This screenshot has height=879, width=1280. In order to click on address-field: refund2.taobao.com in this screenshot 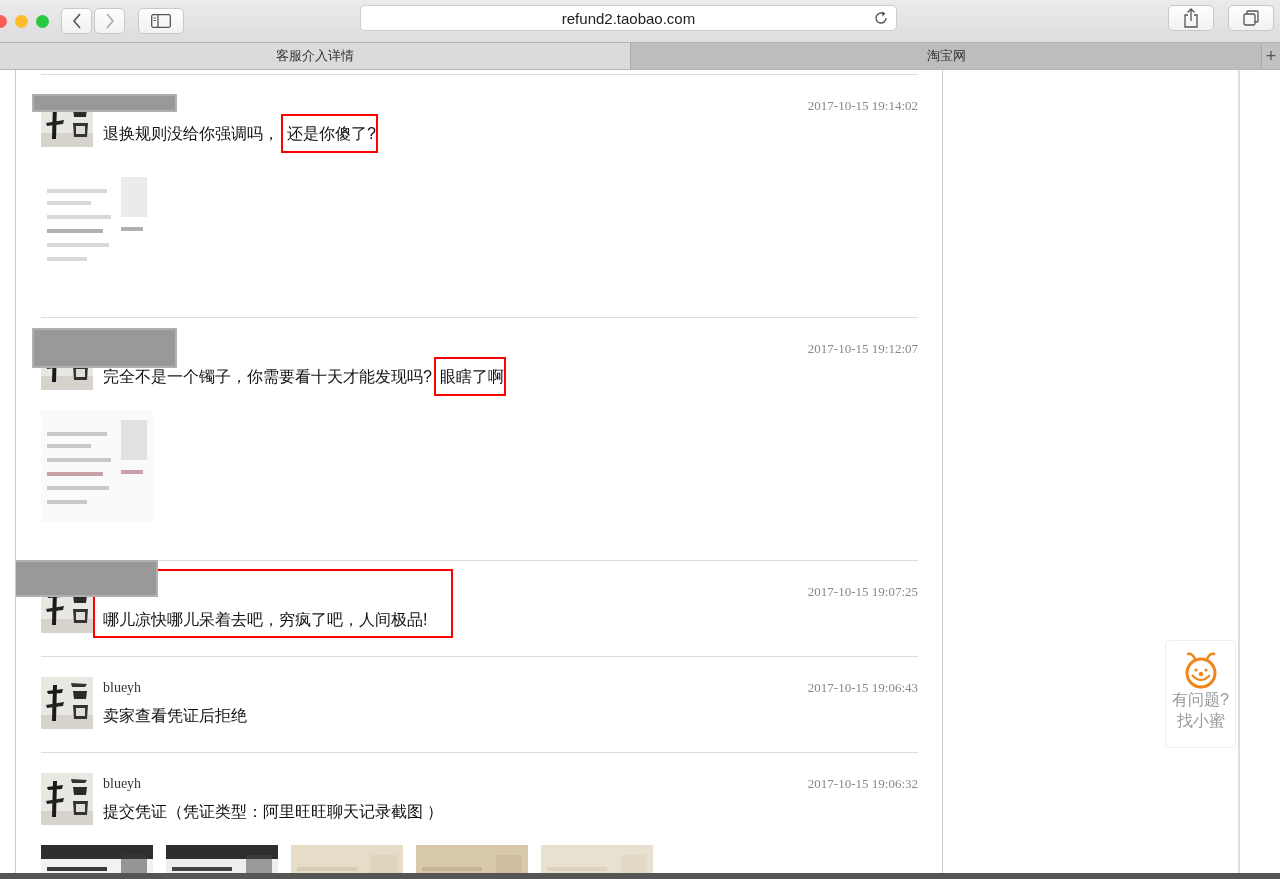, I will do `click(628, 18)`.